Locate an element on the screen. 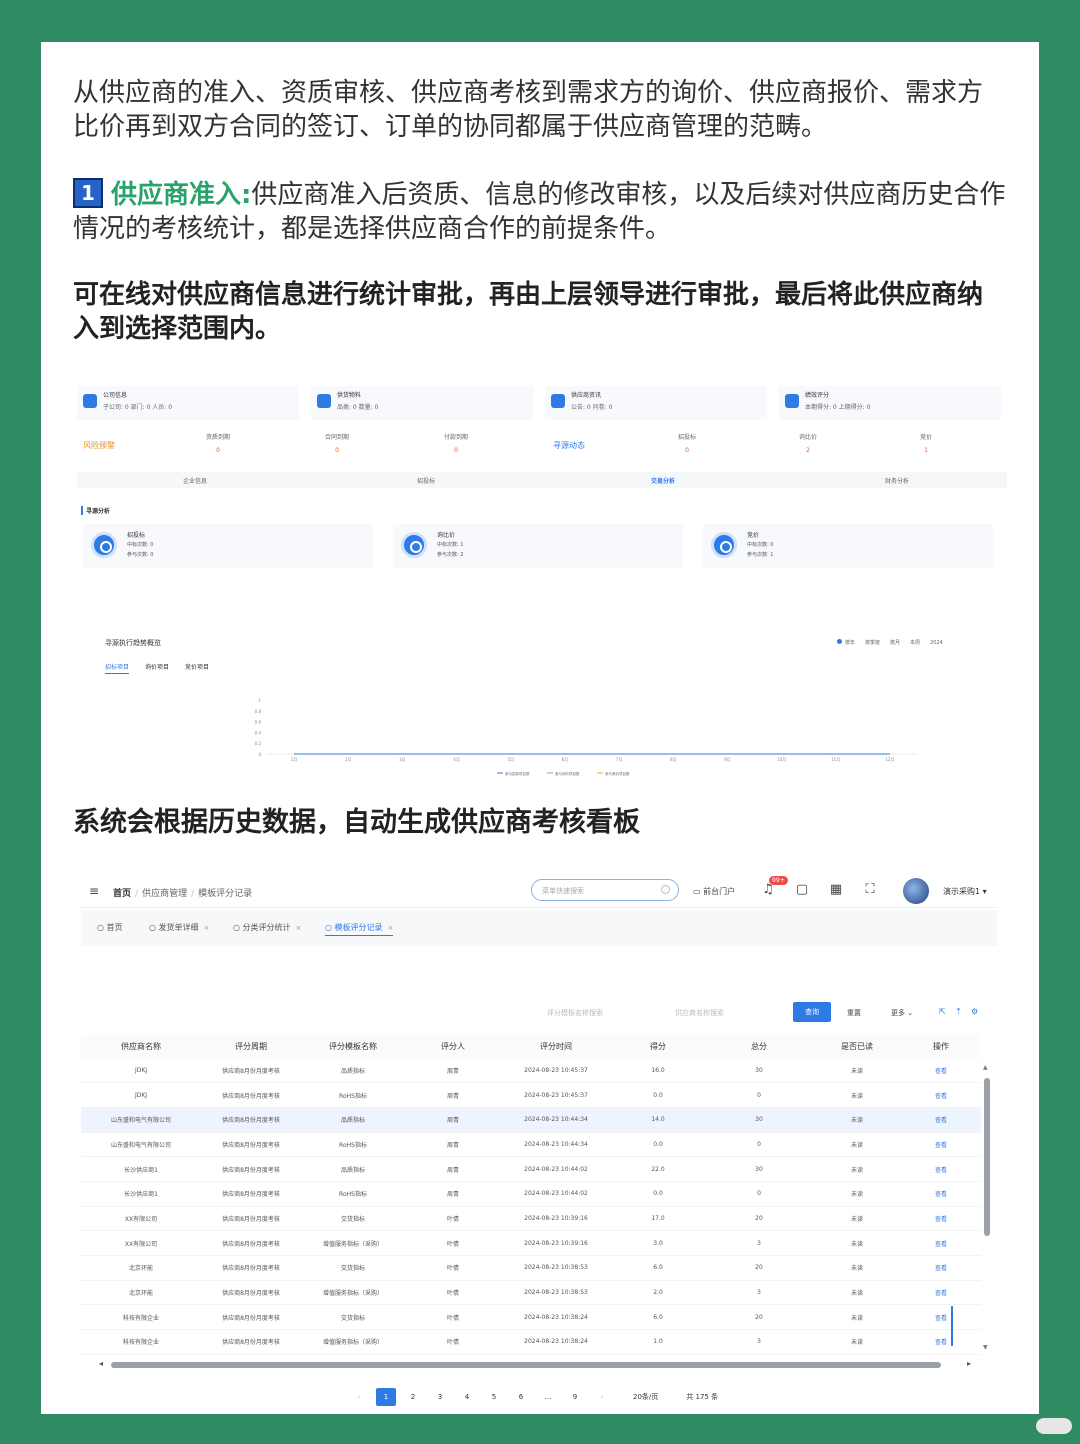  stat-card: 公司信息 子公司: 0 部门: 0 人员: 0 is located at coordinates (188, 403).